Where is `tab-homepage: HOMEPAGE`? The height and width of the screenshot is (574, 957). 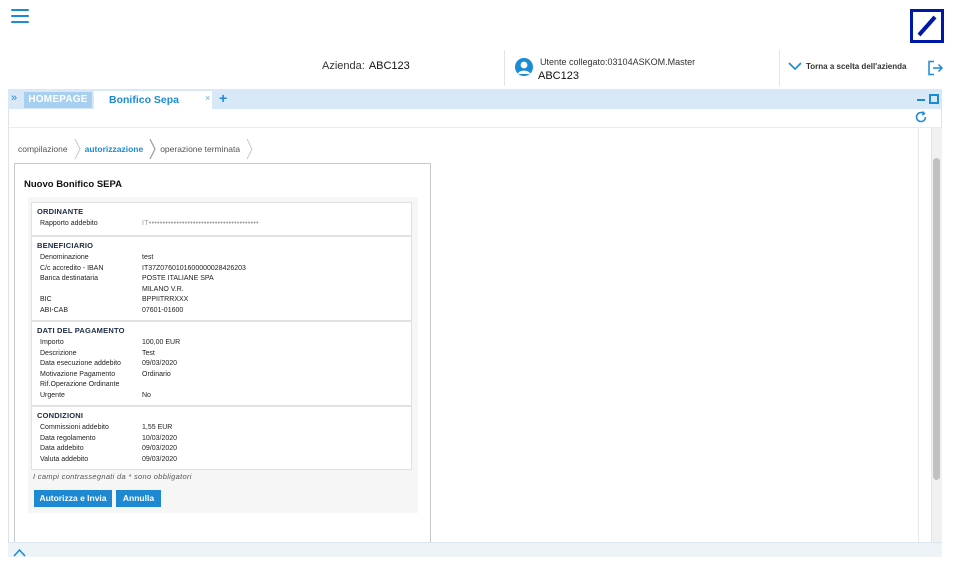
tab-homepage: HOMEPAGE is located at coordinates (58, 100).